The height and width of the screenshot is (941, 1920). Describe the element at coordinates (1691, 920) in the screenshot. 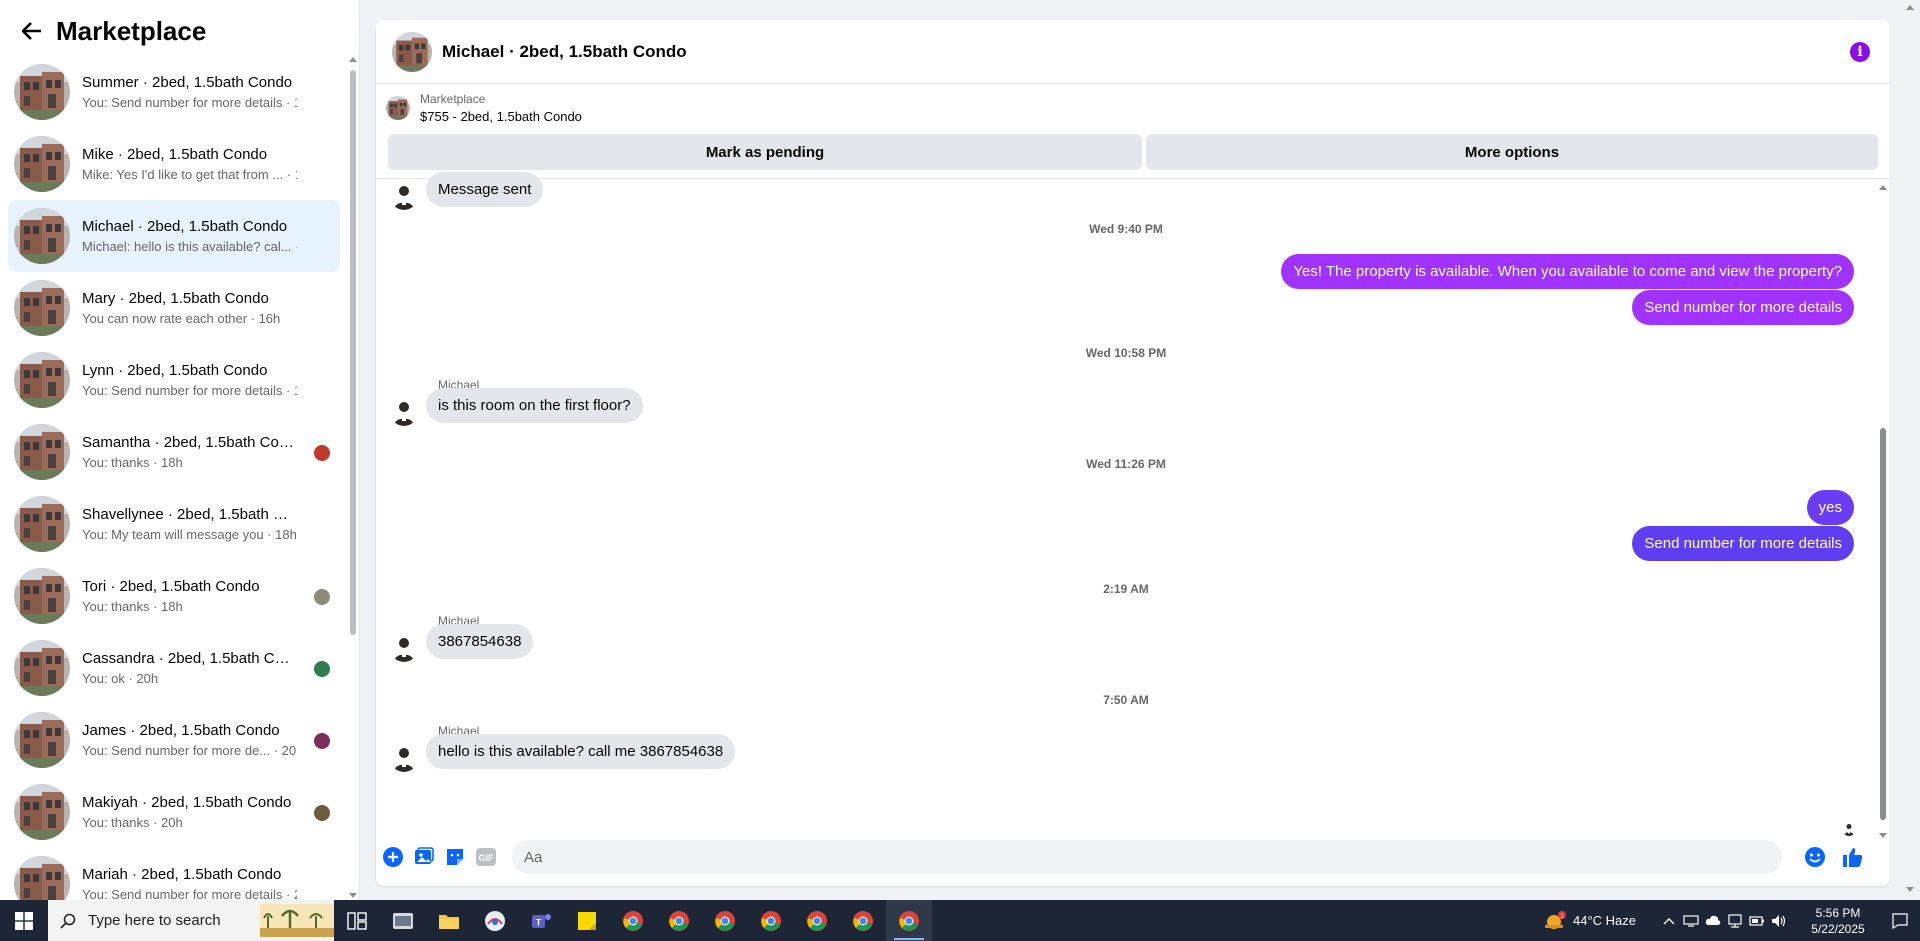

I see `display-icon` at that location.